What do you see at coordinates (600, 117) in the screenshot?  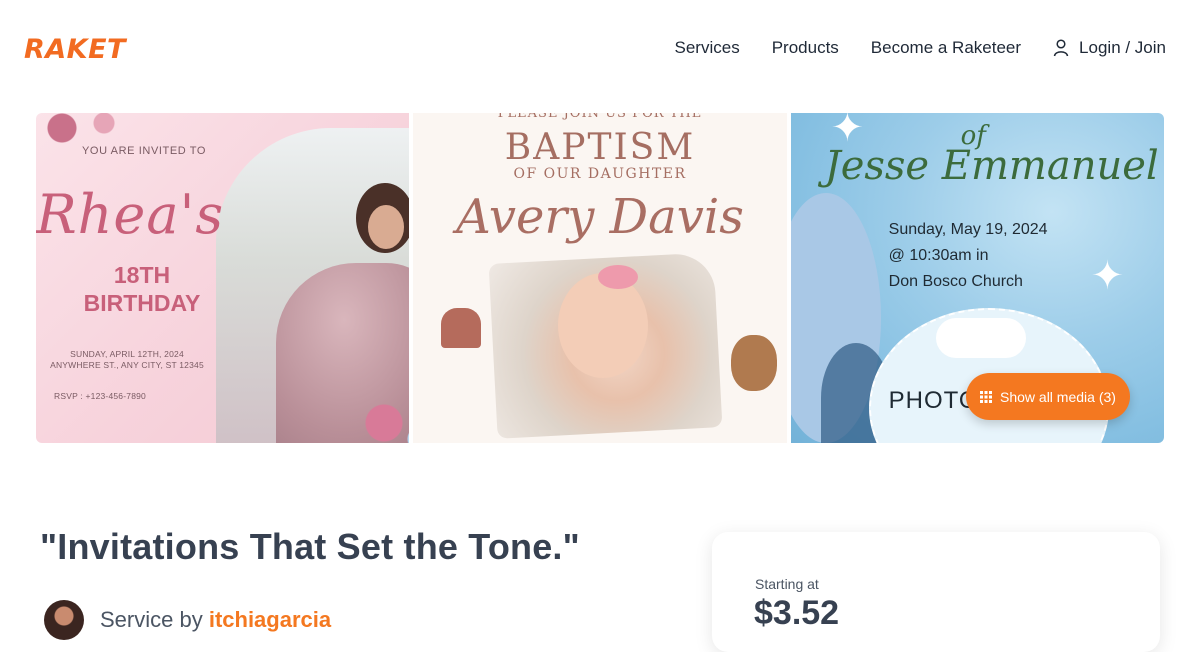 I see `invitation-text: PLEASE JOIN US FOR THE` at bounding box center [600, 117].